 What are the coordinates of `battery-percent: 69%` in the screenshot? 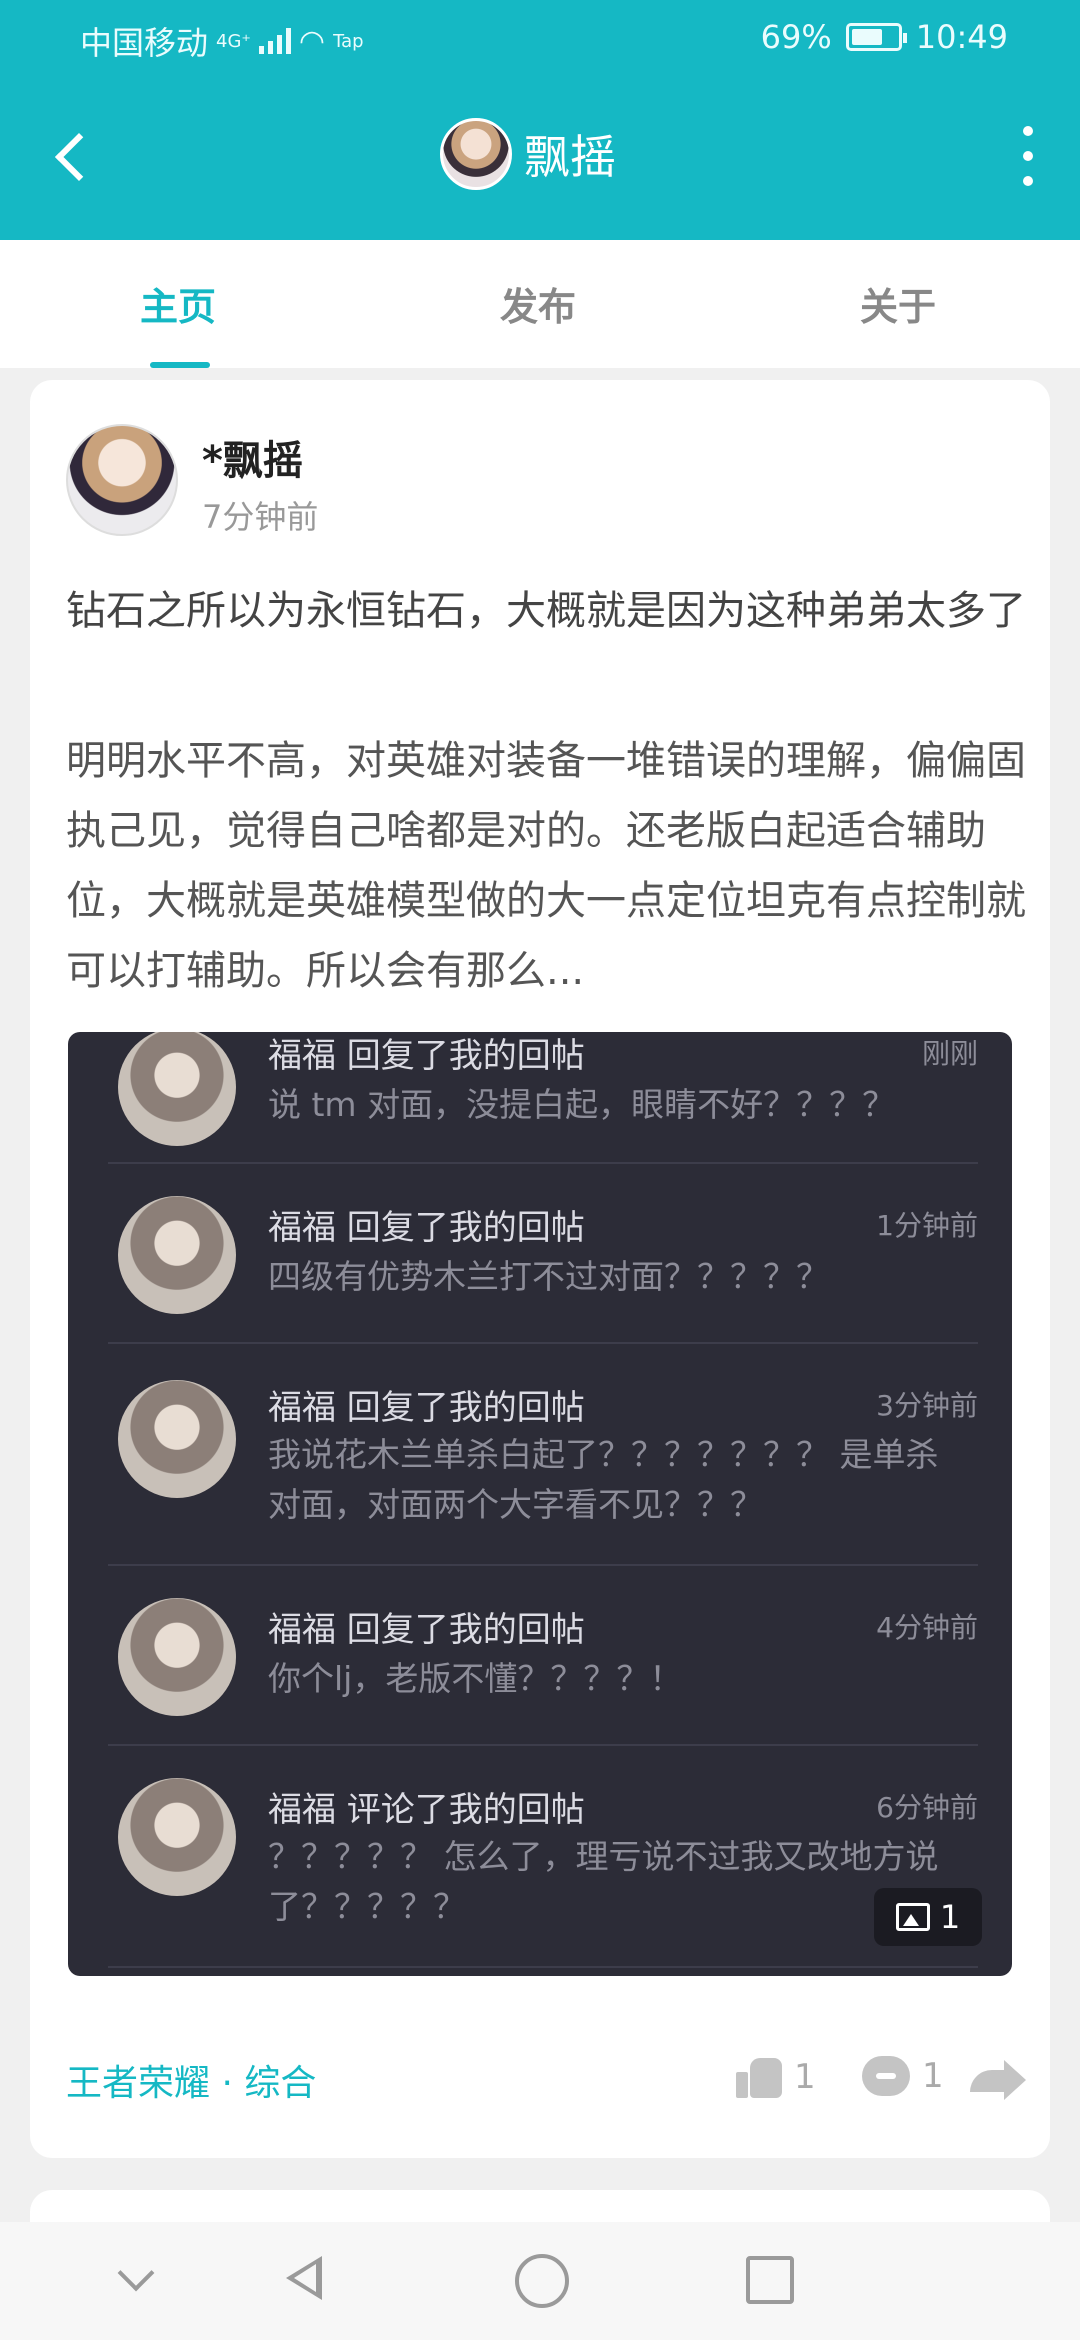 It's located at (796, 37).